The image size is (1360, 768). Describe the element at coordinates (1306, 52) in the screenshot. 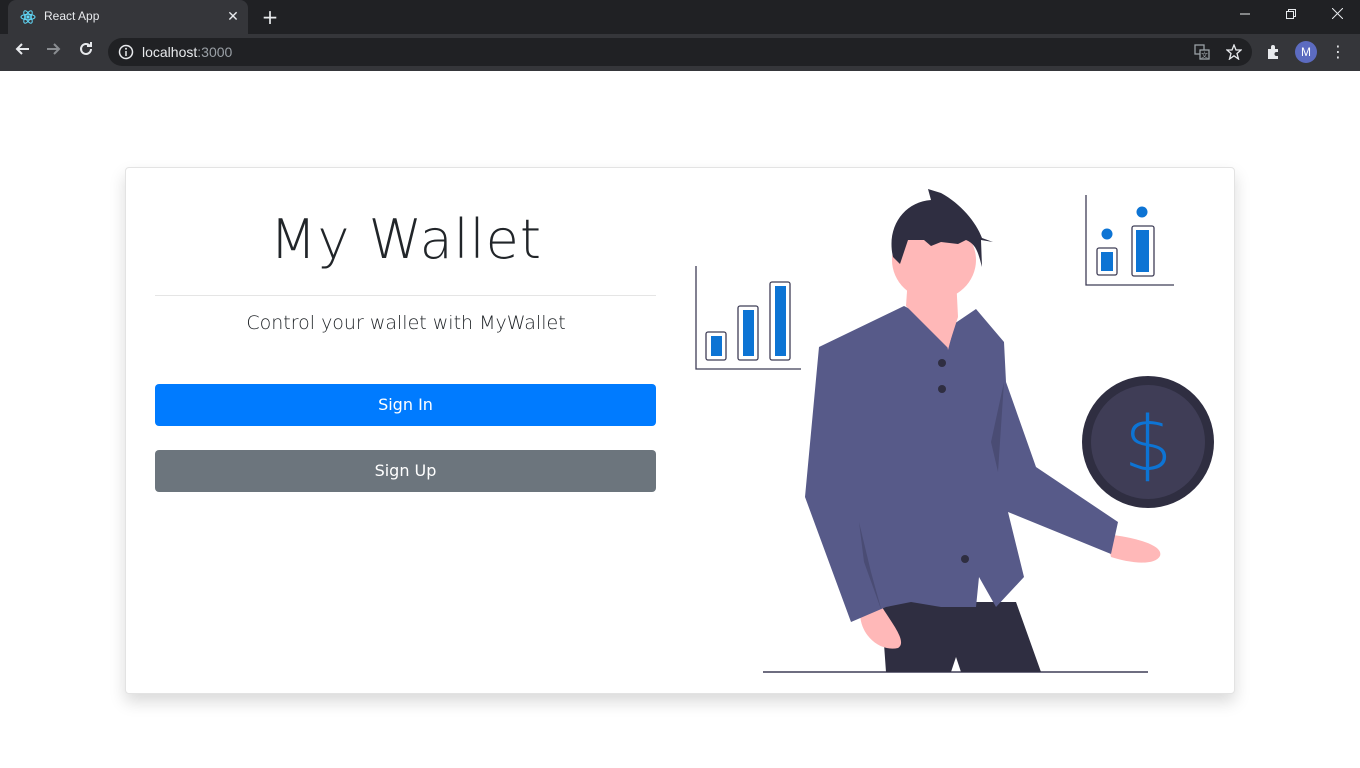

I see `profile-avatar: M` at that location.